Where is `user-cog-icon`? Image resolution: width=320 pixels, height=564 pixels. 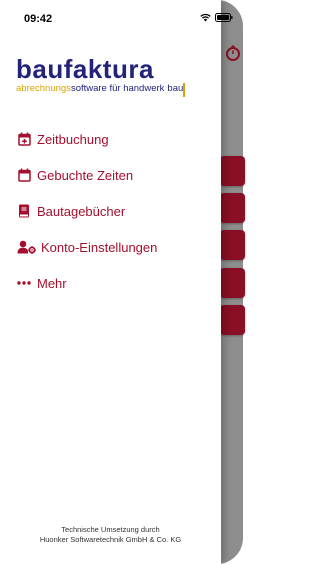
user-cog-icon is located at coordinates (26, 247).